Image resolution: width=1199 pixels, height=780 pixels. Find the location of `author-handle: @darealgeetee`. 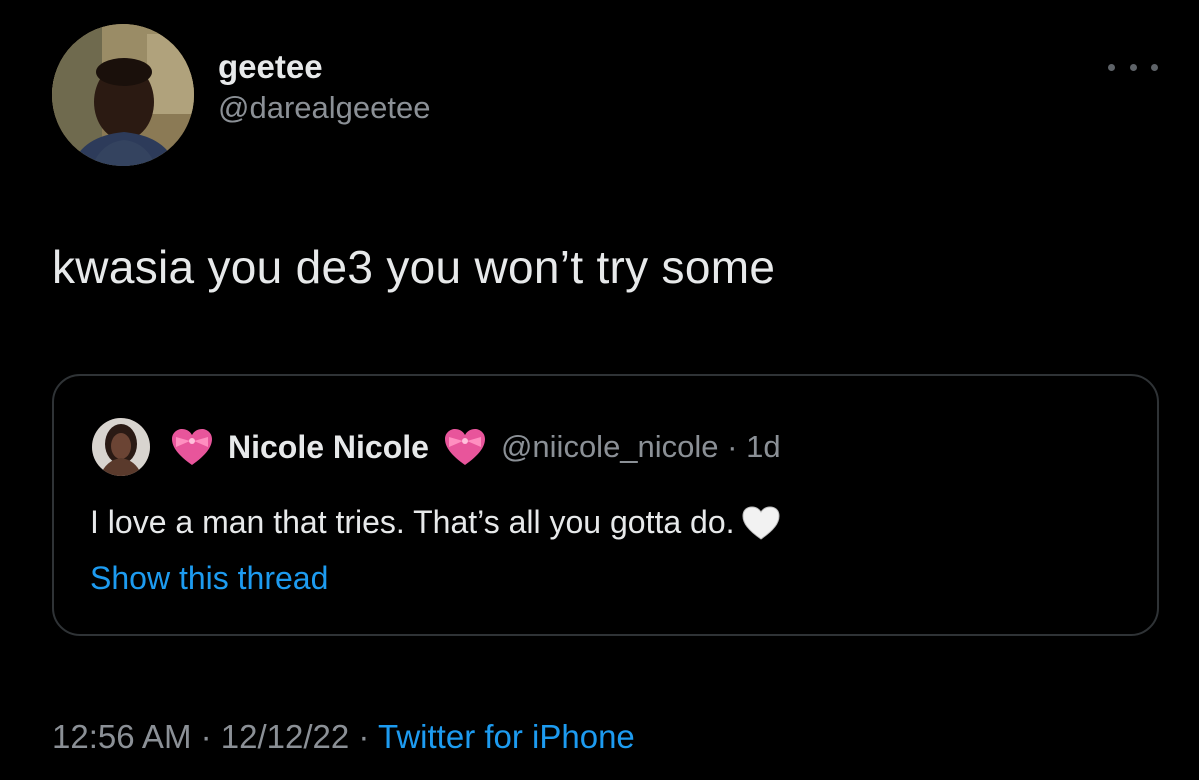

author-handle: @darealgeetee is located at coordinates (324, 108).